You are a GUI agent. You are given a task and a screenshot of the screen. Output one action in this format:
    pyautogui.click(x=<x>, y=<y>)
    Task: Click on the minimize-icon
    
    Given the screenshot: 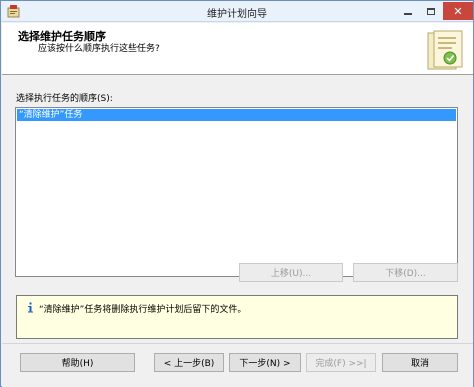 What is the action you would take?
    pyautogui.click(x=408, y=13)
    